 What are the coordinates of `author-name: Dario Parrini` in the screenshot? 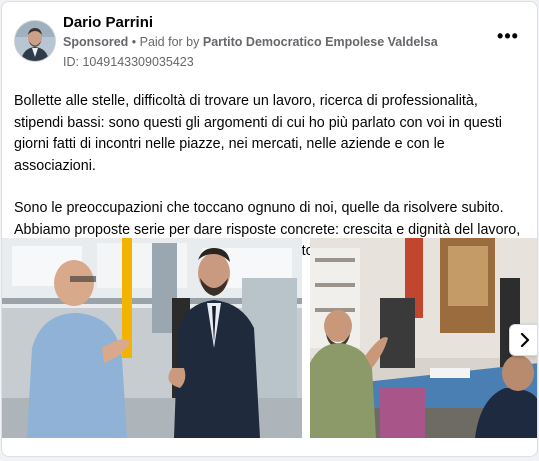 It's located at (108, 22).